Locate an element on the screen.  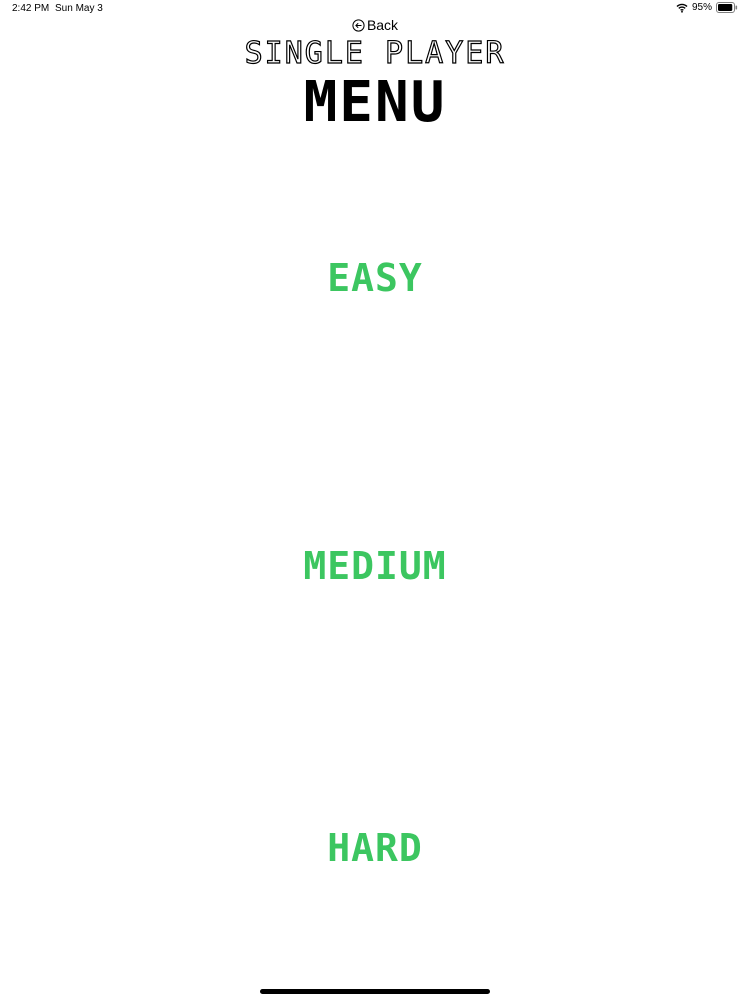
hard-button: HARD is located at coordinates (375, 848).